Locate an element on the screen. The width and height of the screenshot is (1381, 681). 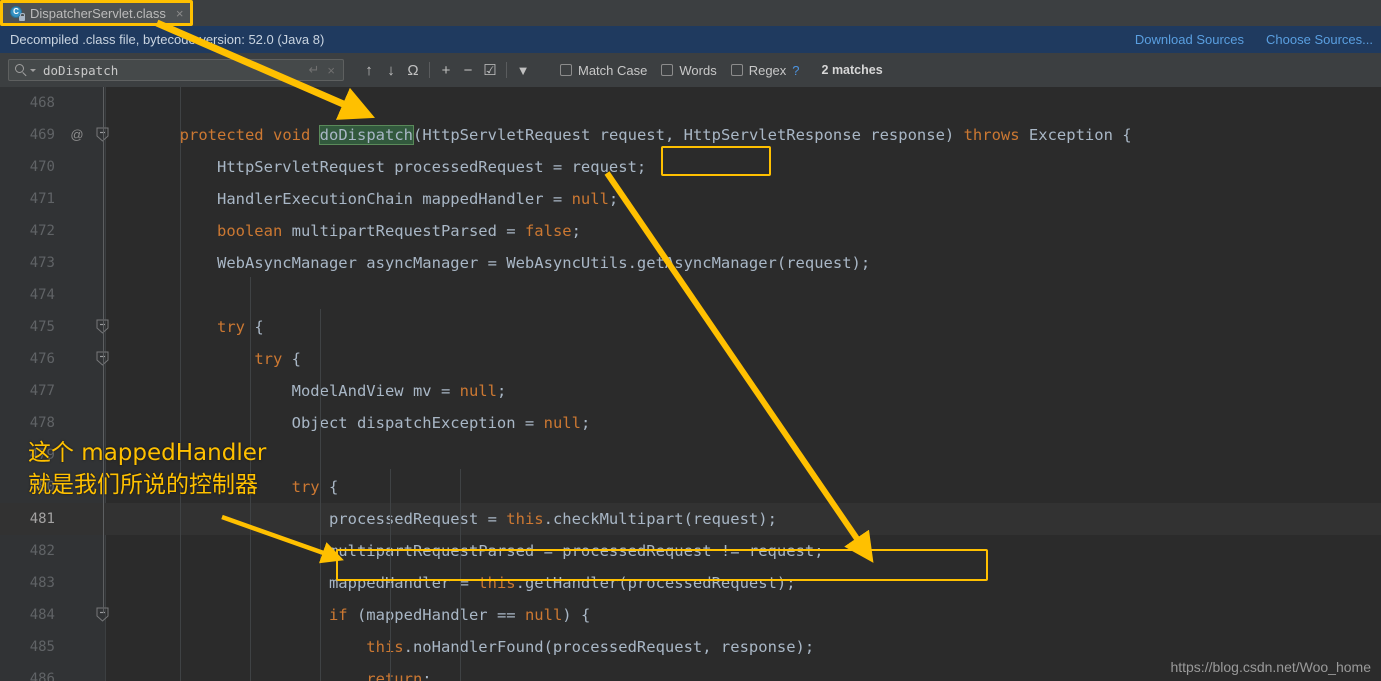
line-number: 483 is located at coordinates (42, 583).